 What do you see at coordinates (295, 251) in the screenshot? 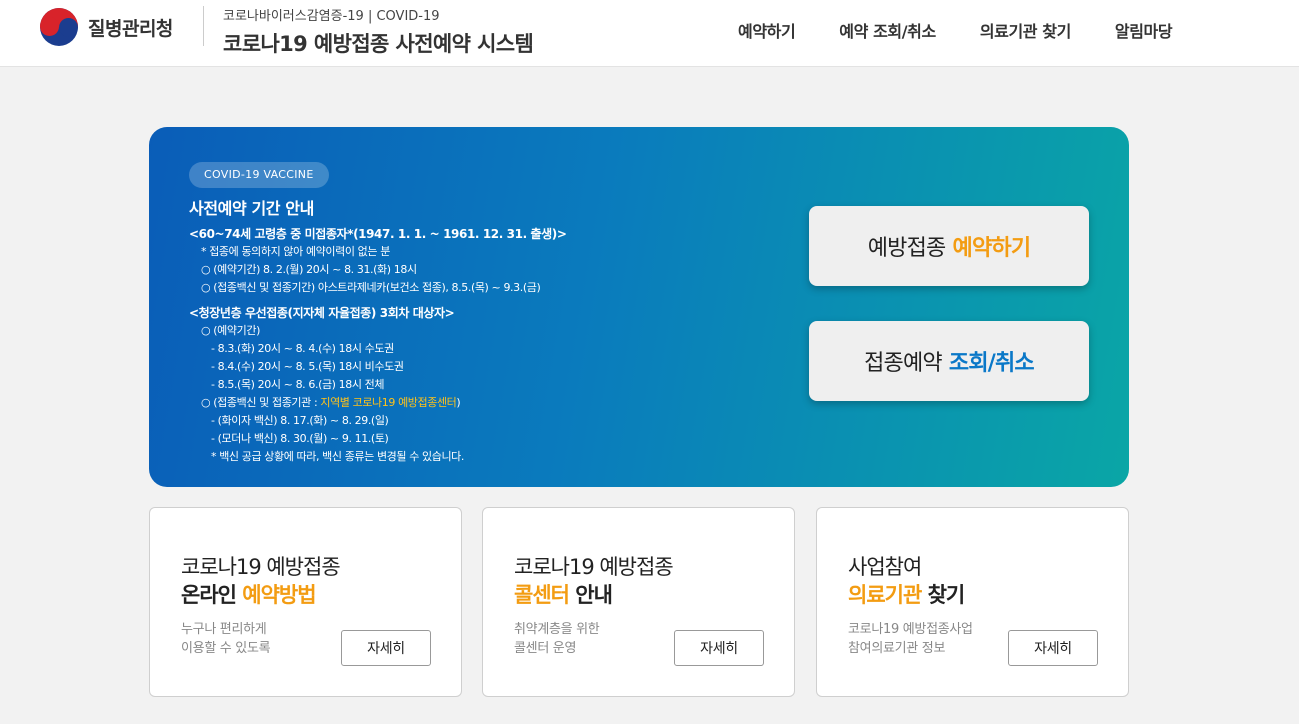
I see `group1-note: * 접종에 동의하지 않아 예약이력이 없는 분` at bounding box center [295, 251].